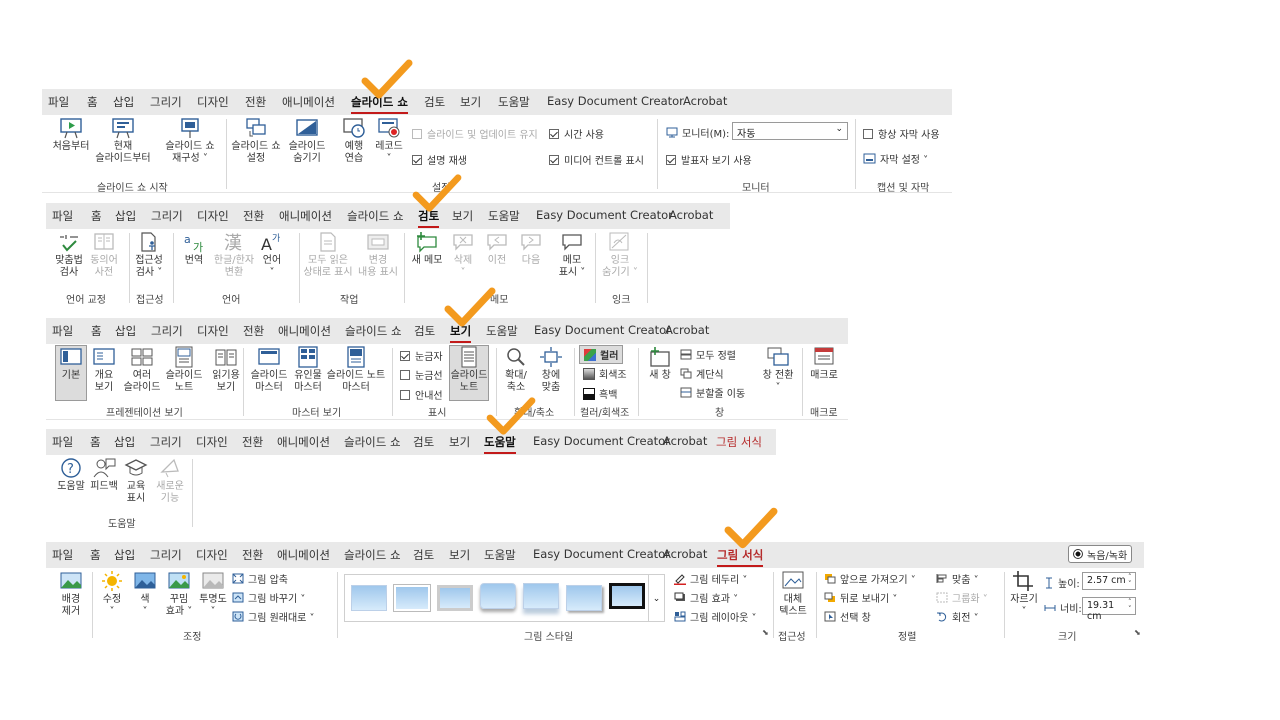  I want to click on artistic-effects-button: 꾸밈 효과 ˅, so click(179, 594).